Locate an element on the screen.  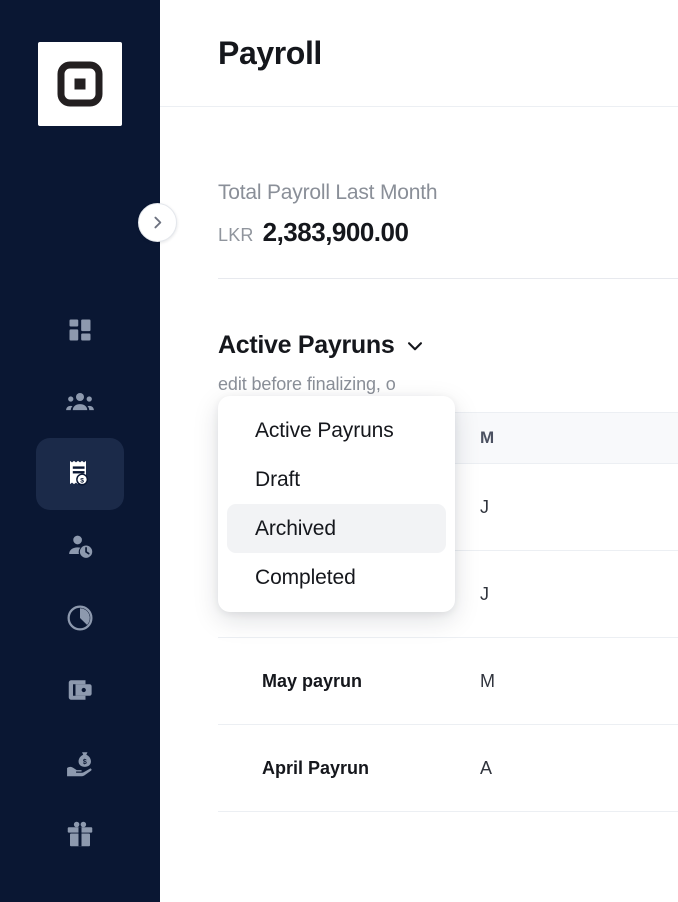
wallet-icon is located at coordinates (80, 690).